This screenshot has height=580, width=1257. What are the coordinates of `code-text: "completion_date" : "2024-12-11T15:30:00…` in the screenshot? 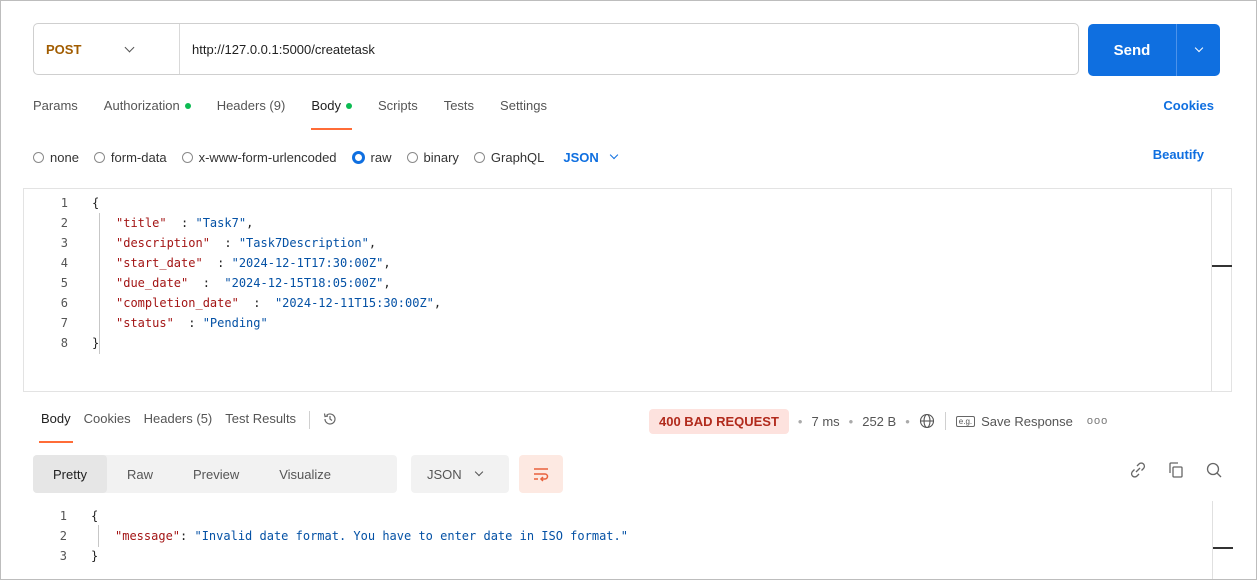 It's located at (278, 303).